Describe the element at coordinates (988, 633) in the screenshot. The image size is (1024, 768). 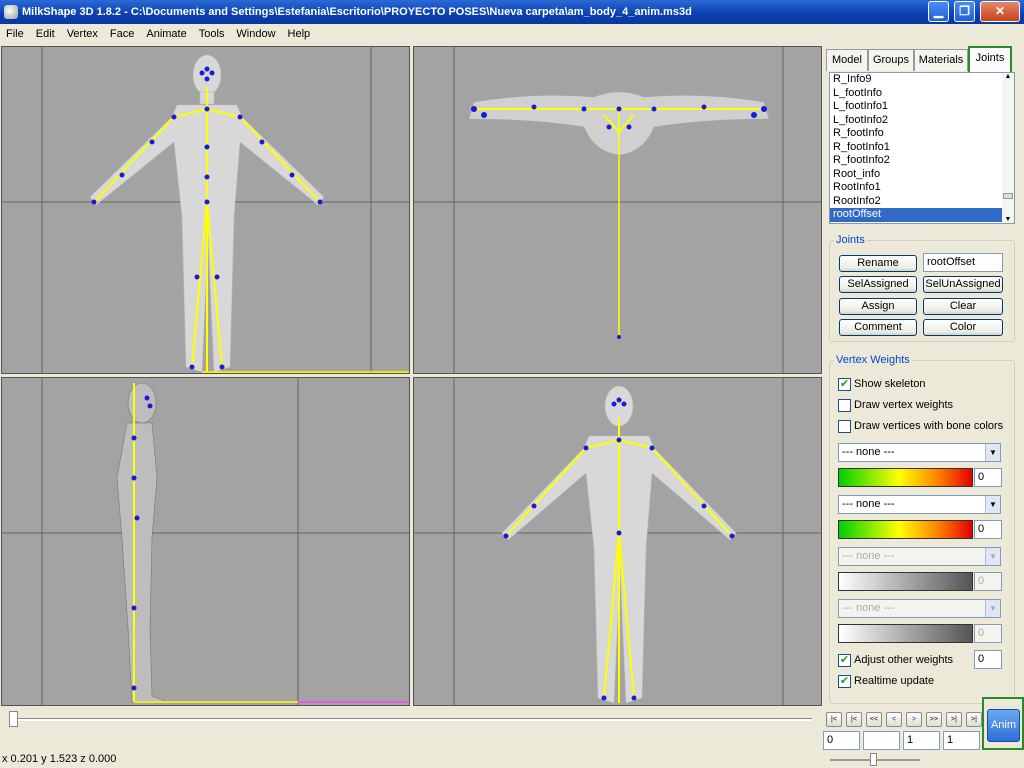
I see `weight-value-4: 0` at that location.